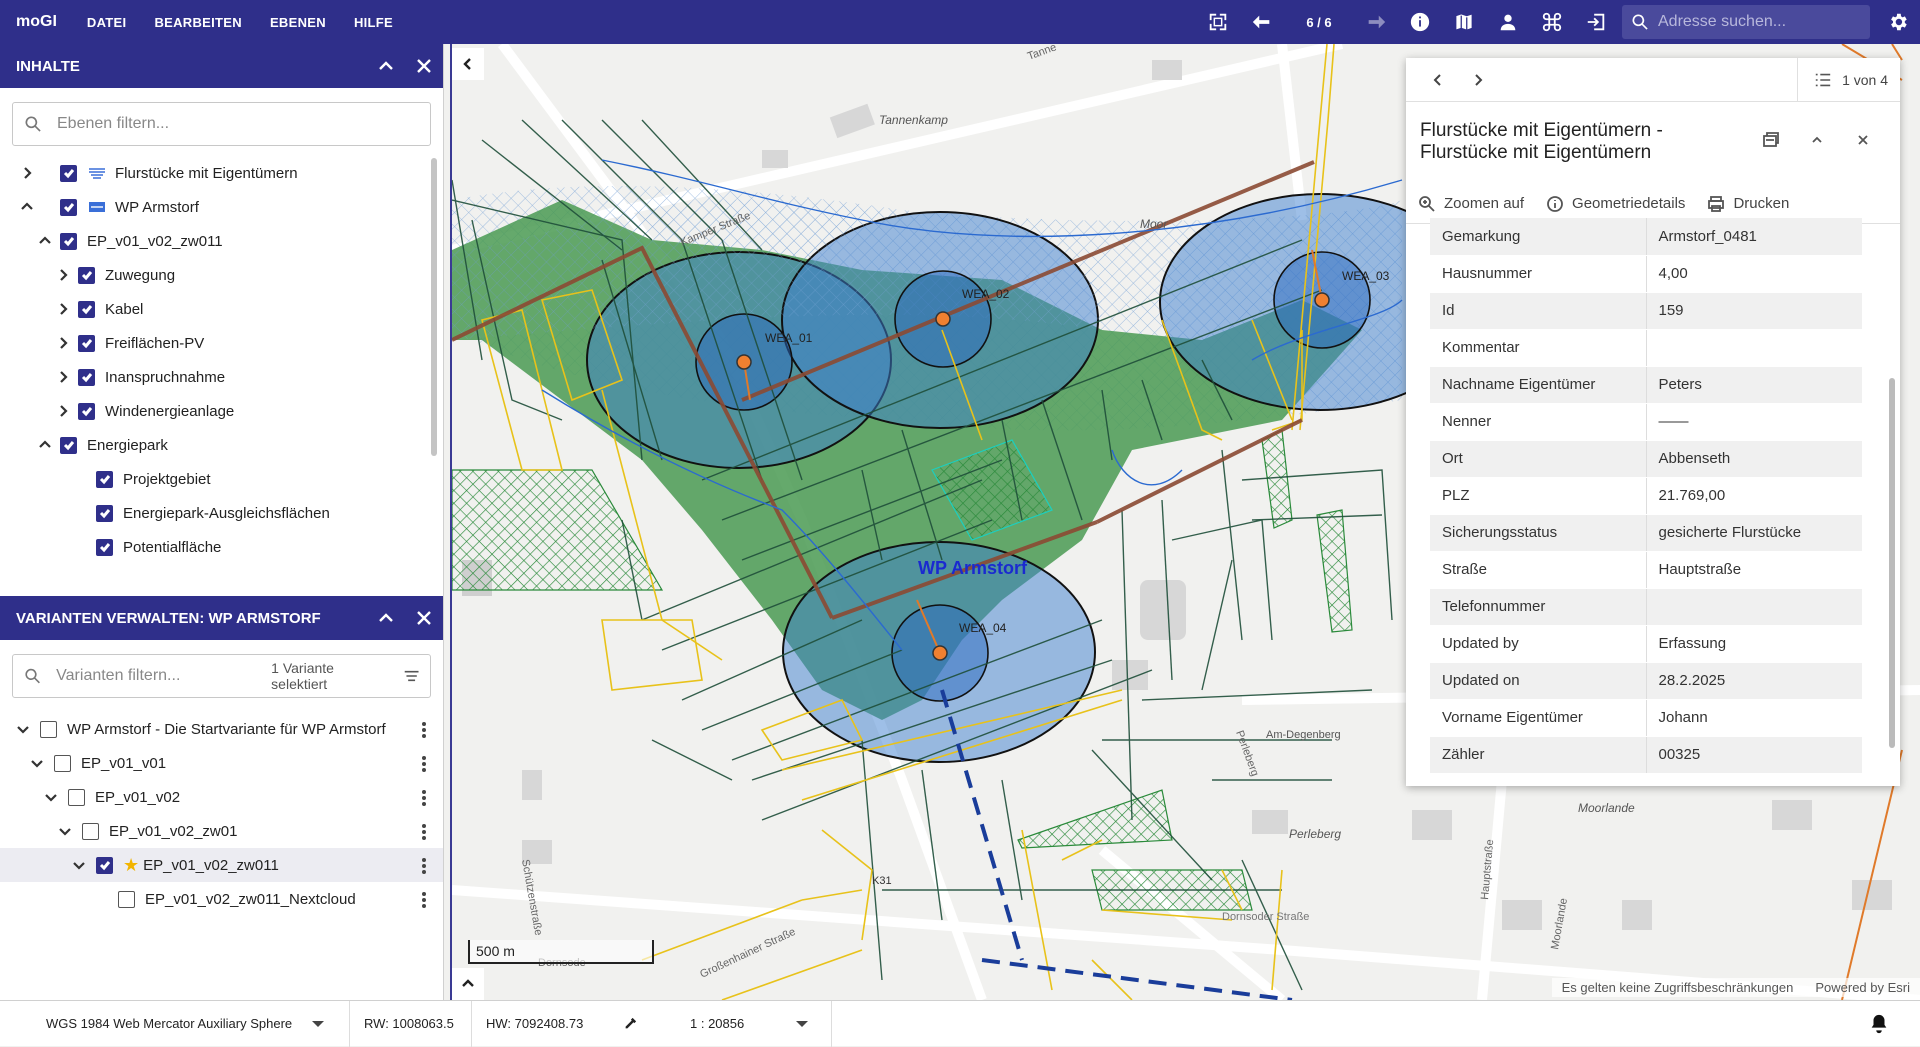  I want to click on layer-row-potentialflaeche: Potentialfläche, so click(221, 547).